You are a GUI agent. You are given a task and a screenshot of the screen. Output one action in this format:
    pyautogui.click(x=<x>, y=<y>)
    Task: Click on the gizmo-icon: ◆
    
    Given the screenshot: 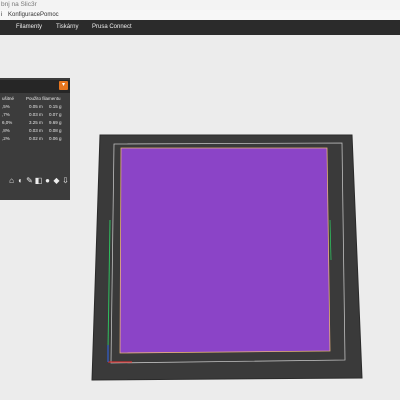 What is the action you would take?
    pyautogui.click(x=56, y=180)
    